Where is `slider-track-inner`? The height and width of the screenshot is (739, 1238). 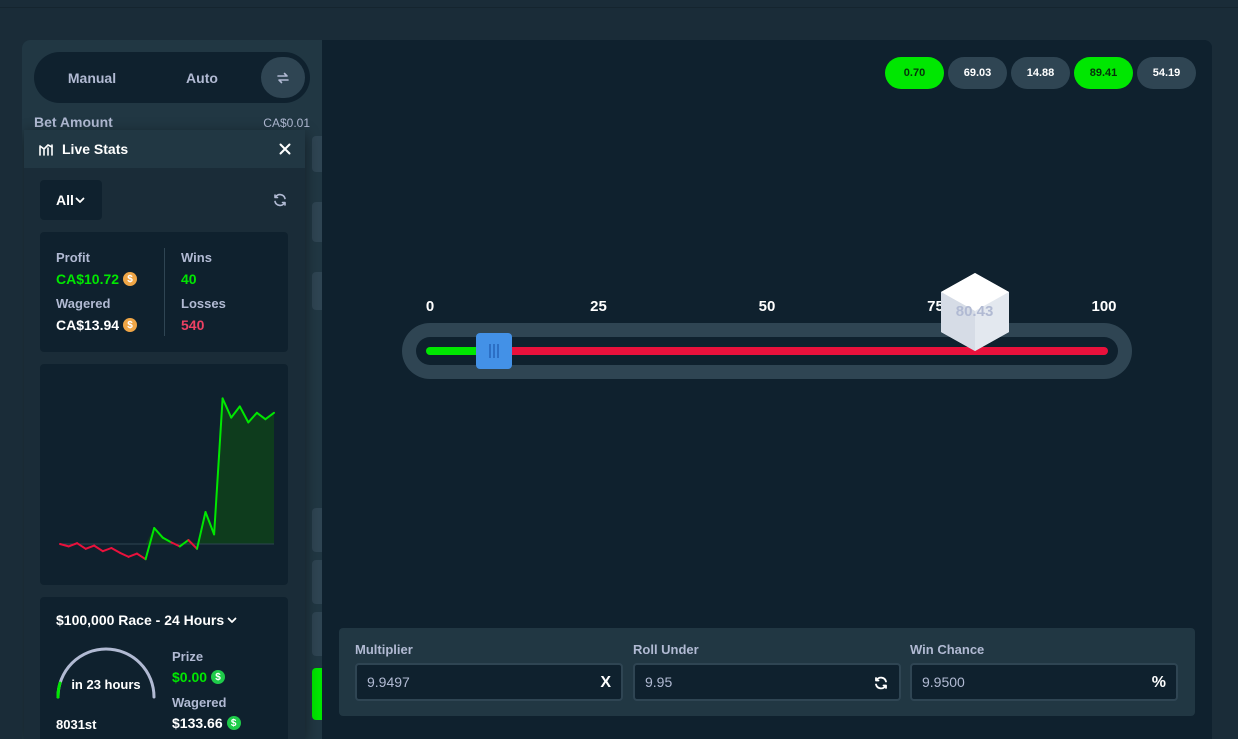
slider-track-inner is located at coordinates (767, 351).